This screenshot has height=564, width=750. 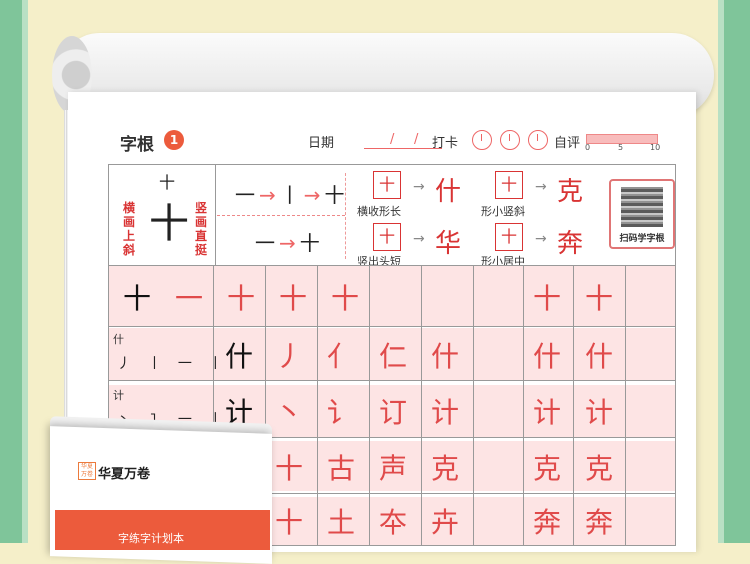 What do you see at coordinates (289, 412) in the screenshot?
I see `trace-char: 丶` at bounding box center [289, 412].